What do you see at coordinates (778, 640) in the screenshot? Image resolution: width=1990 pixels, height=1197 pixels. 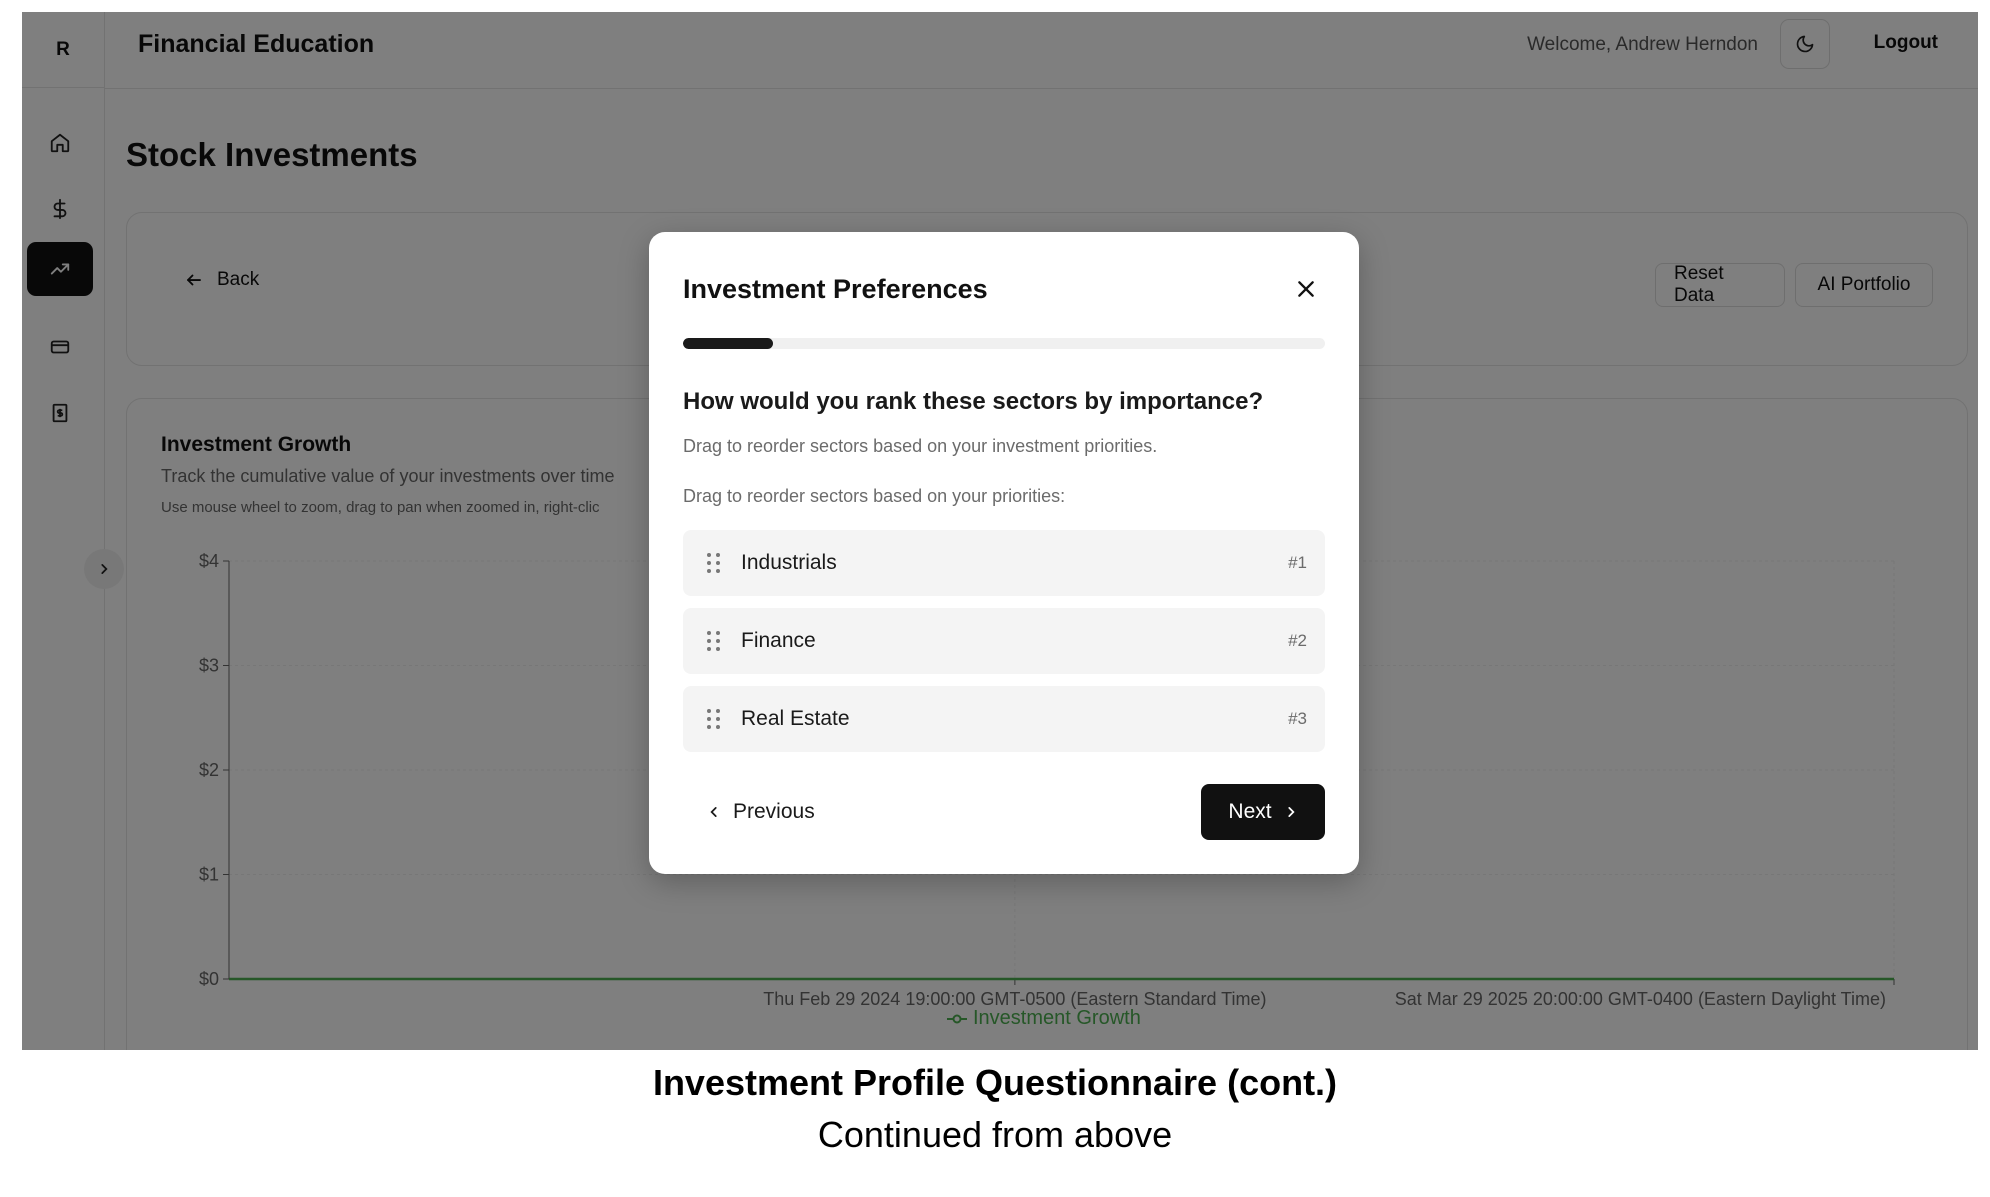 I see `sector-name: Finance` at bounding box center [778, 640].